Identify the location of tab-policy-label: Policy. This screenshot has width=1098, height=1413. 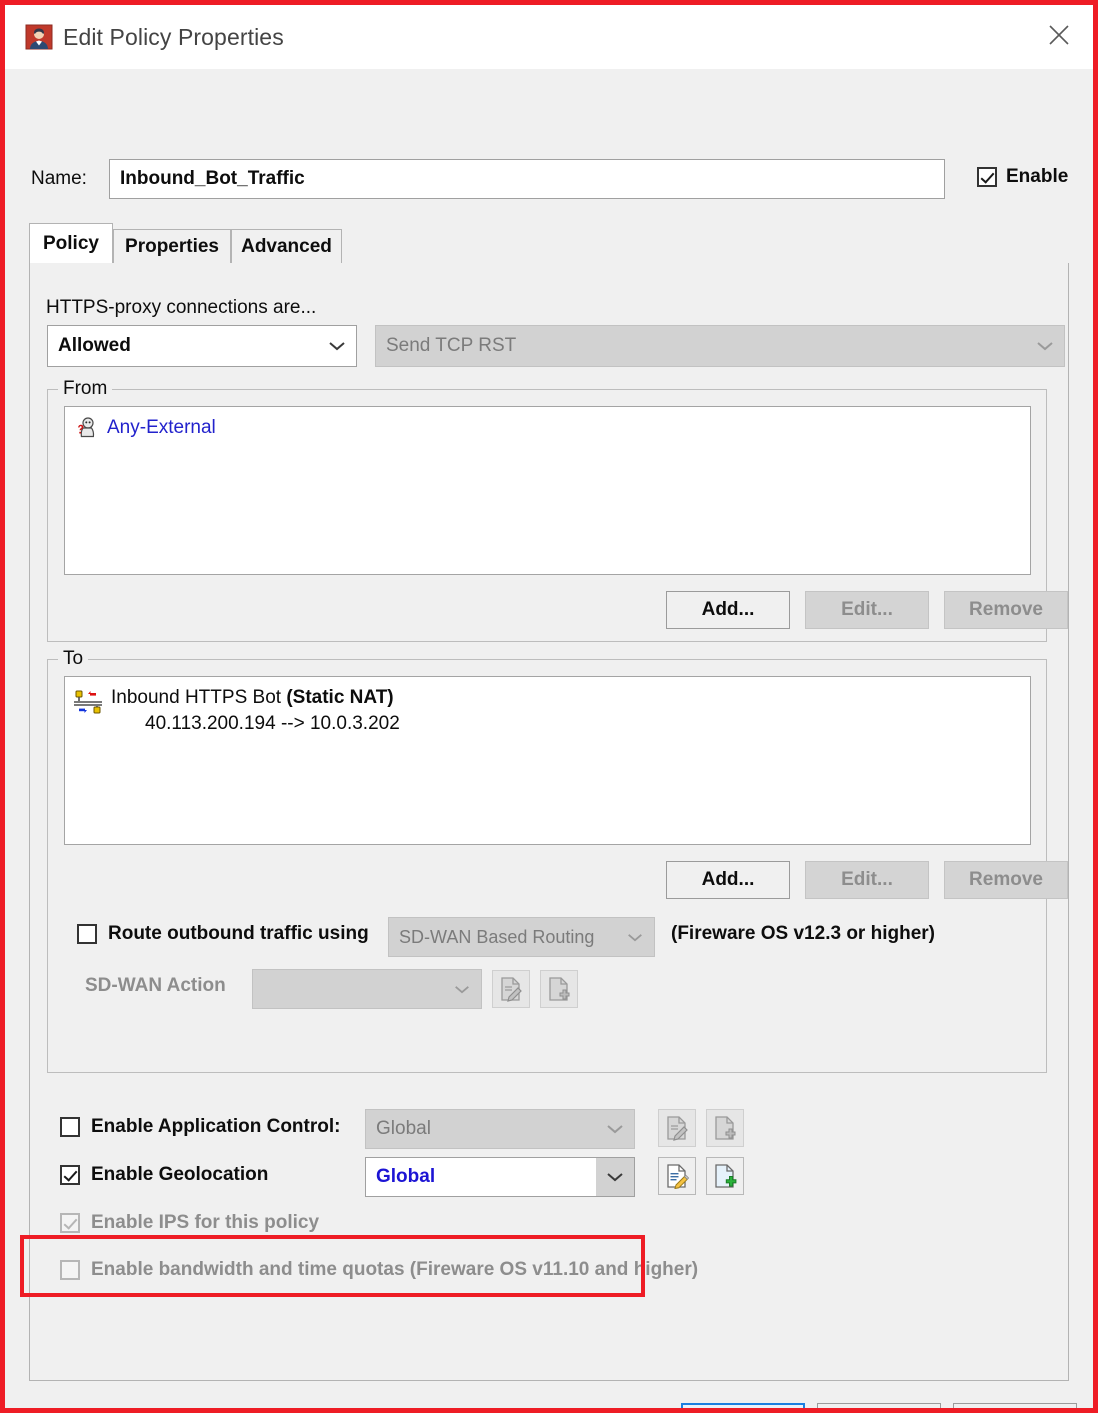
(71, 243).